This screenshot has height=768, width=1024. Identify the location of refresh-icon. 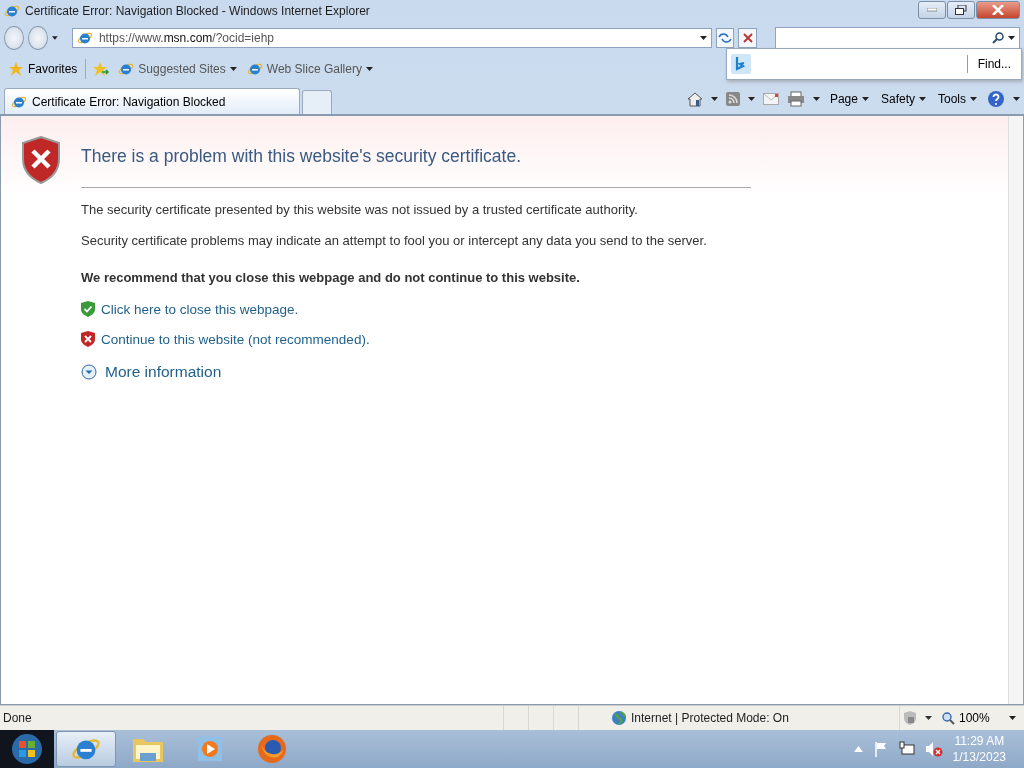
(725, 38).